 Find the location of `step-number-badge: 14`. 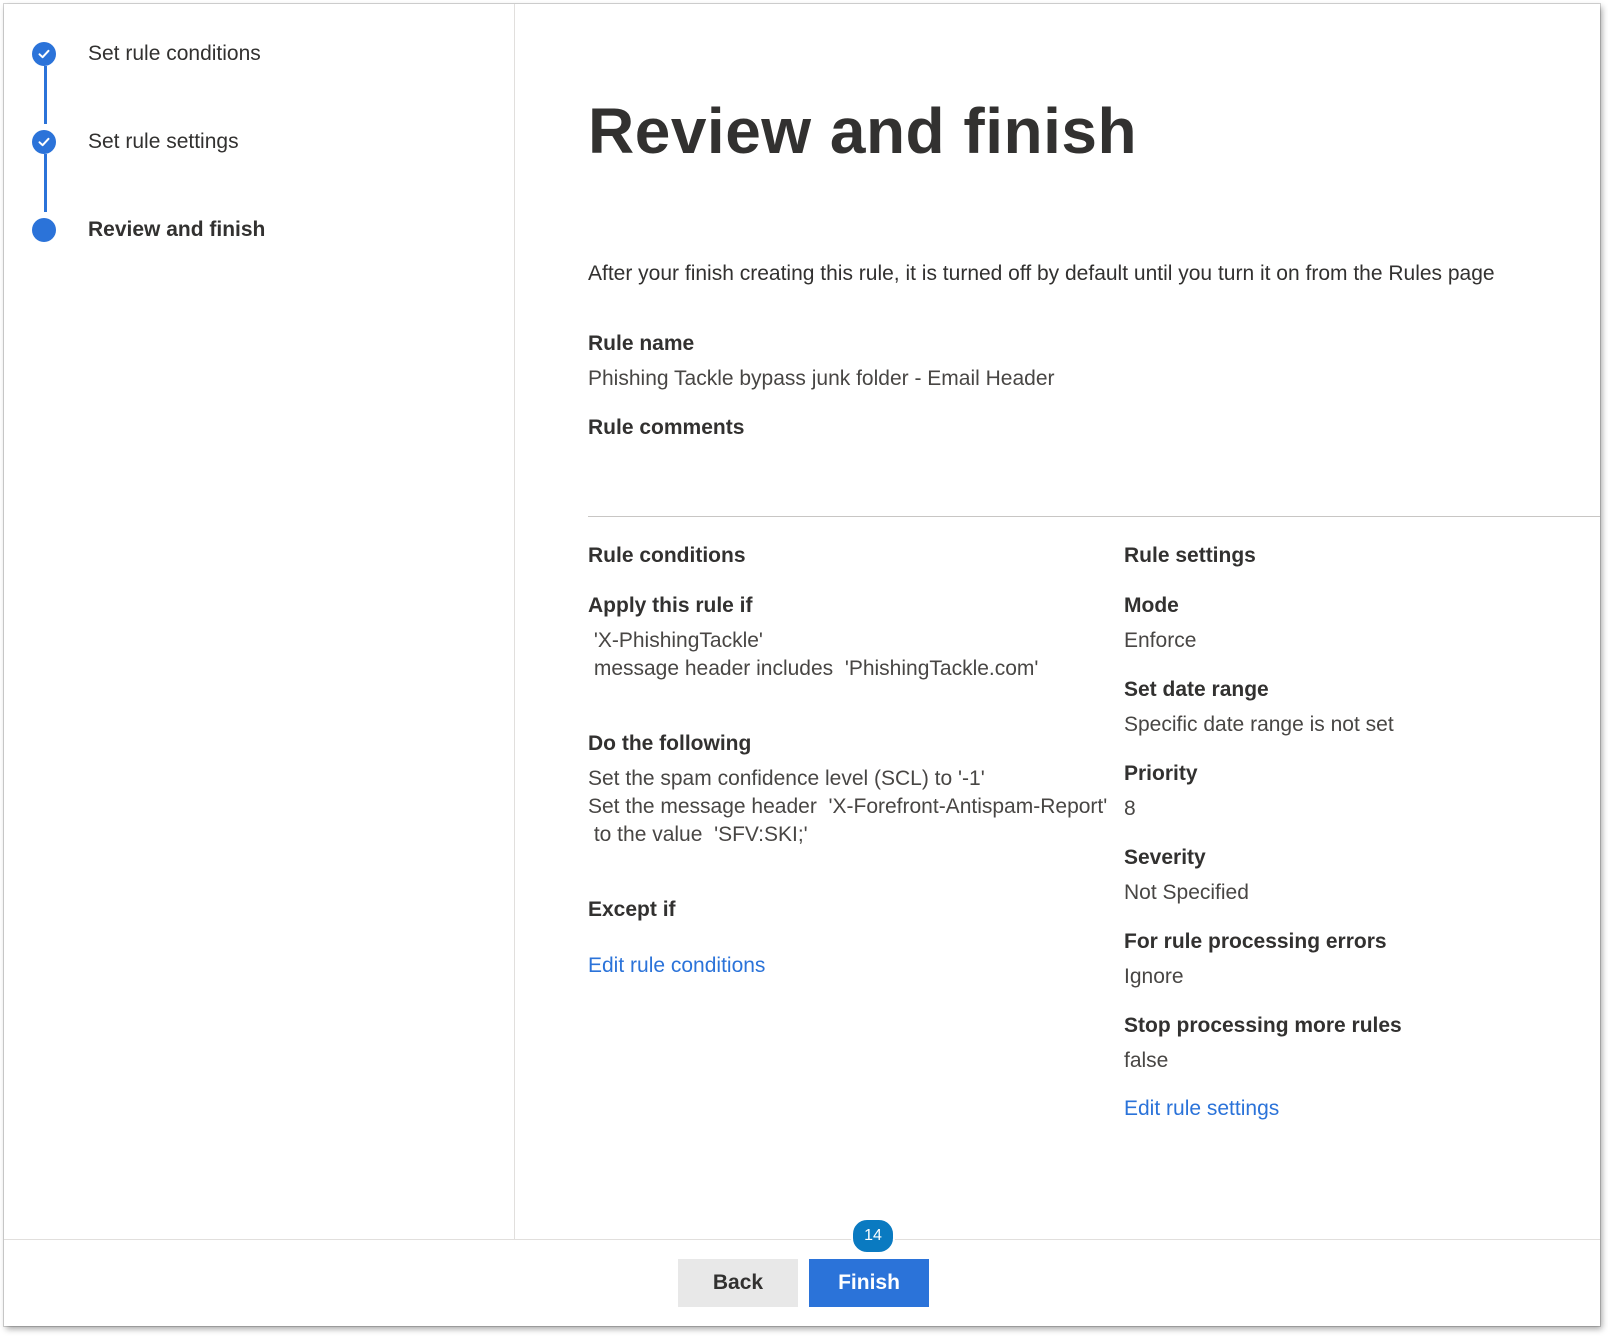

step-number-badge: 14 is located at coordinates (873, 1236).